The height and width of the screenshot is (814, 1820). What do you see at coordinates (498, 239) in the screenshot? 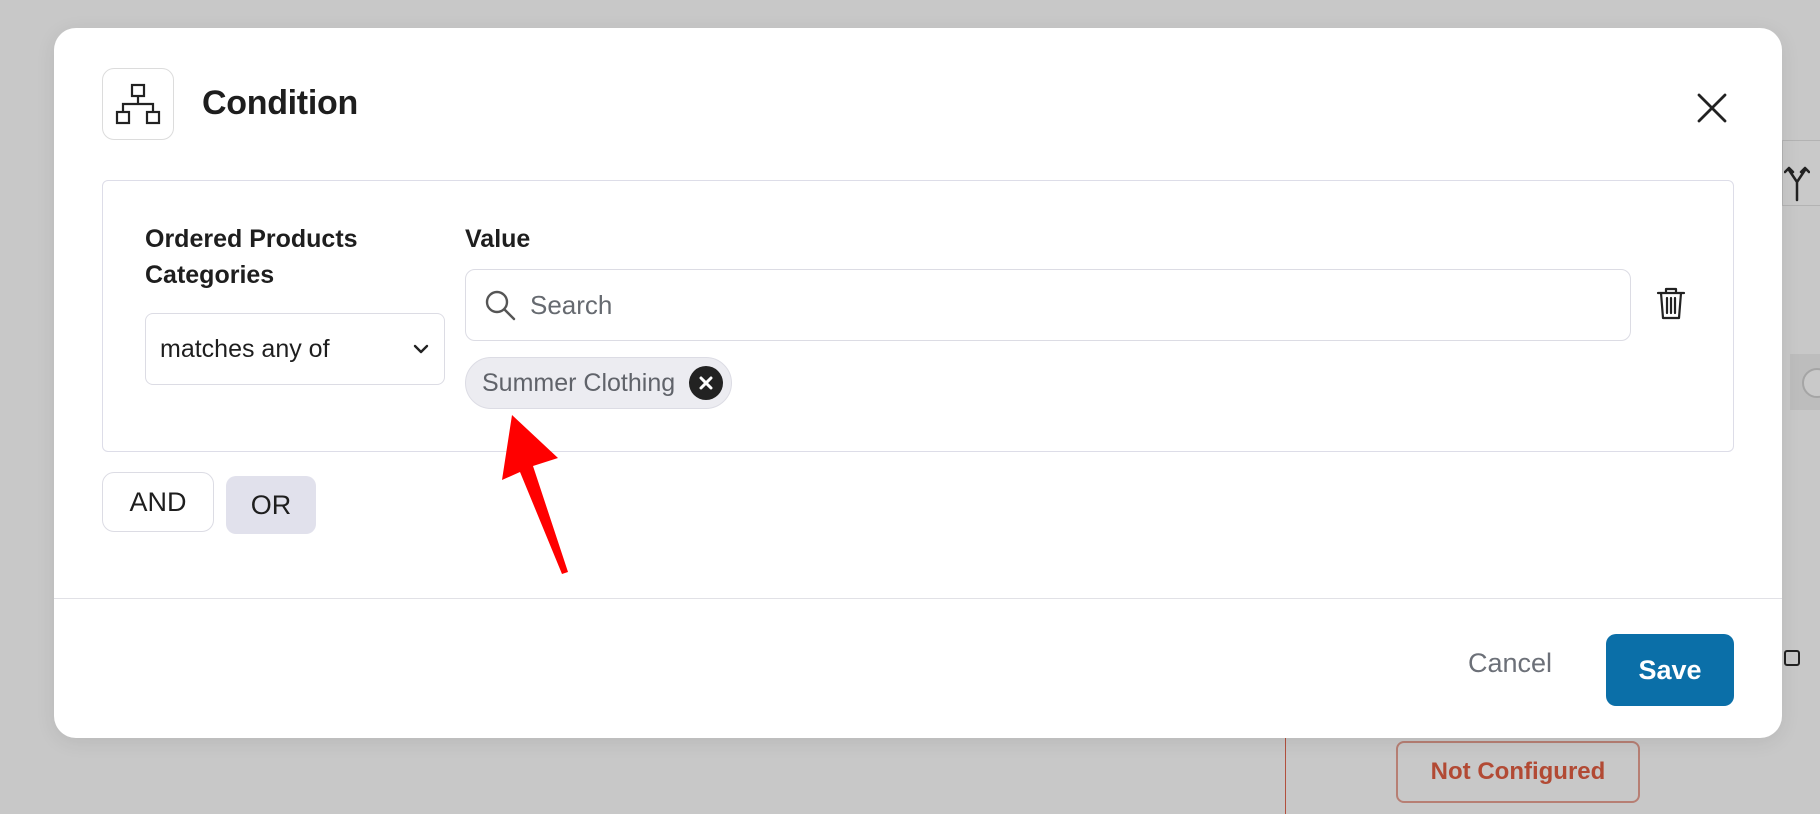
I see `value-label: Value` at bounding box center [498, 239].